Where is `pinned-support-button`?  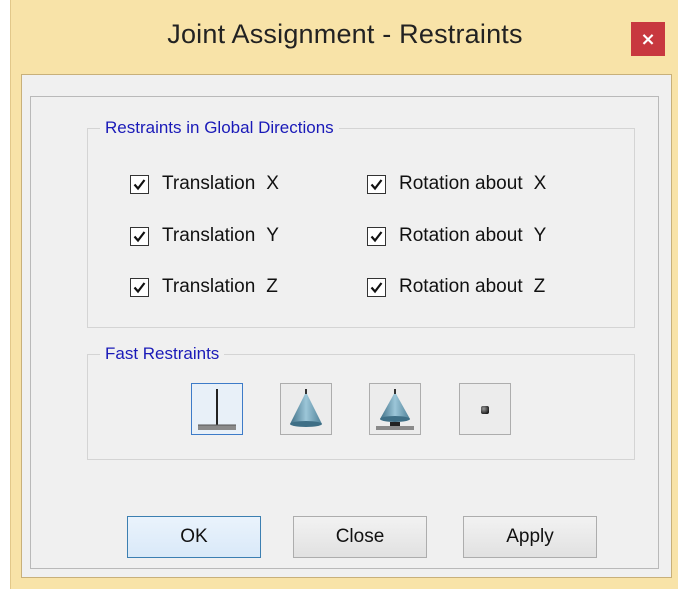 pinned-support-button is located at coordinates (306, 409).